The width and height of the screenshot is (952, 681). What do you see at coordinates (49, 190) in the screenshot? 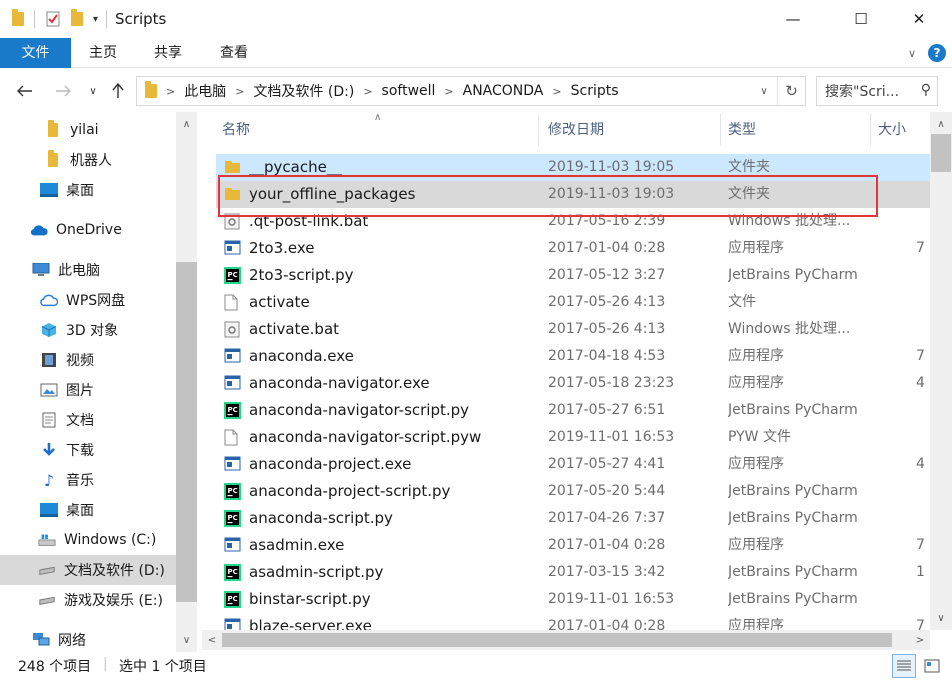
I see `desktop-icon` at bounding box center [49, 190].